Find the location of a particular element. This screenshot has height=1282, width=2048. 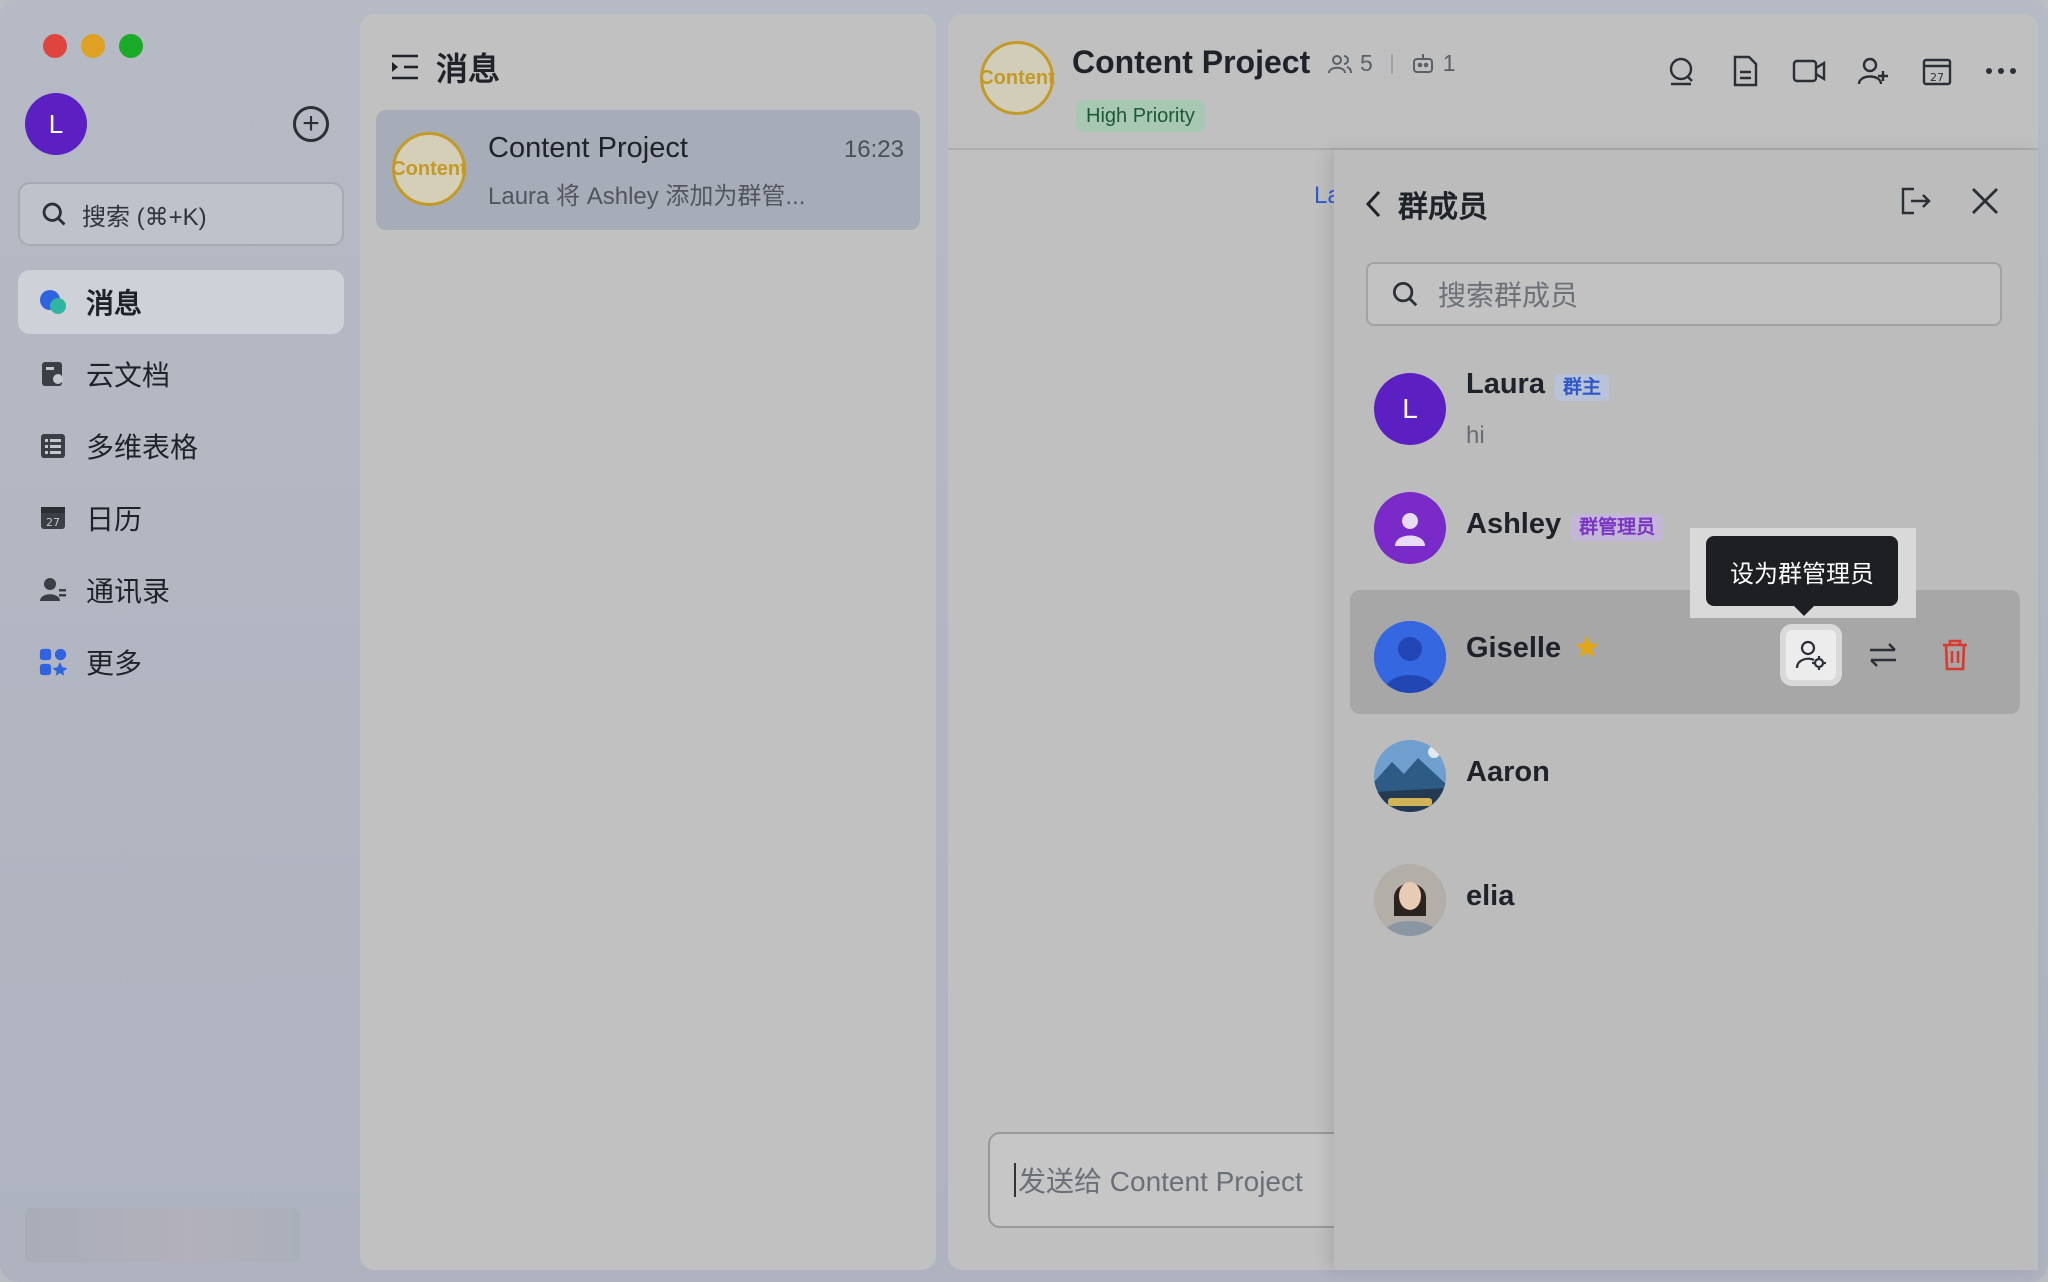

nav-item-base: 多维表格 is located at coordinates (181, 446).